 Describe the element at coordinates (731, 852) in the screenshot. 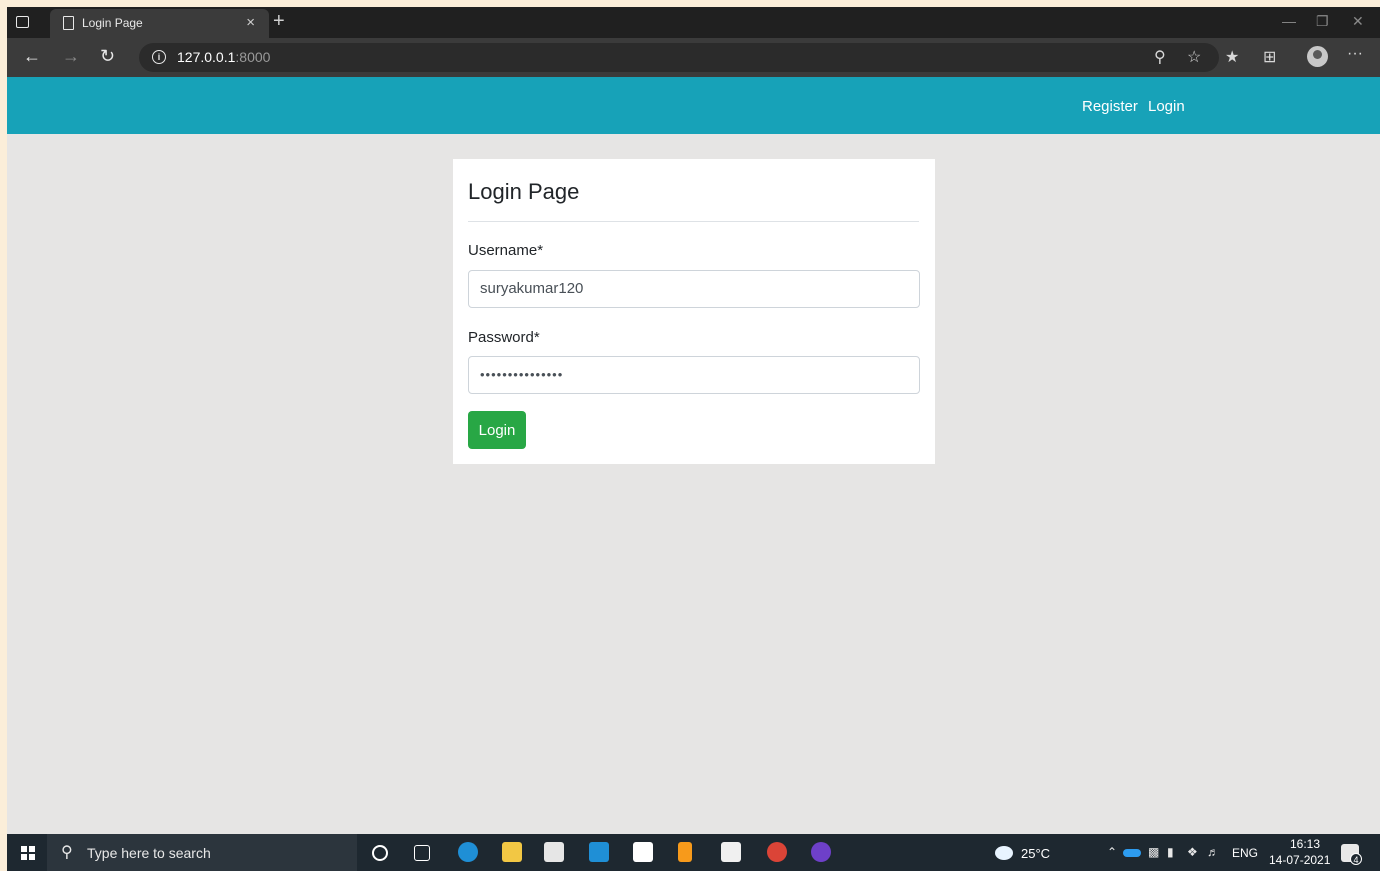

I see `terminal-icon` at that location.